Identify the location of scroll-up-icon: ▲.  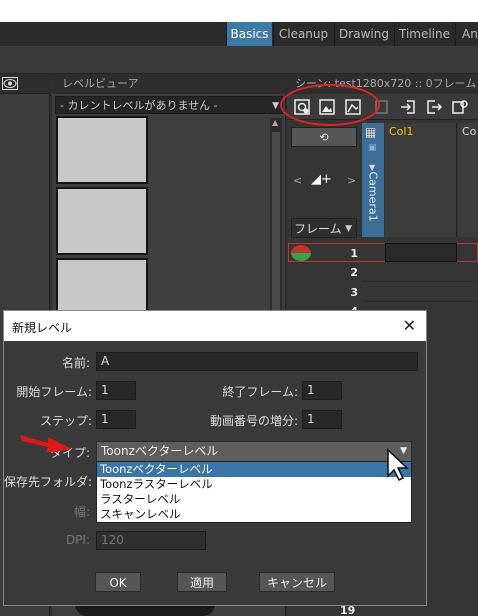
(275, 122).